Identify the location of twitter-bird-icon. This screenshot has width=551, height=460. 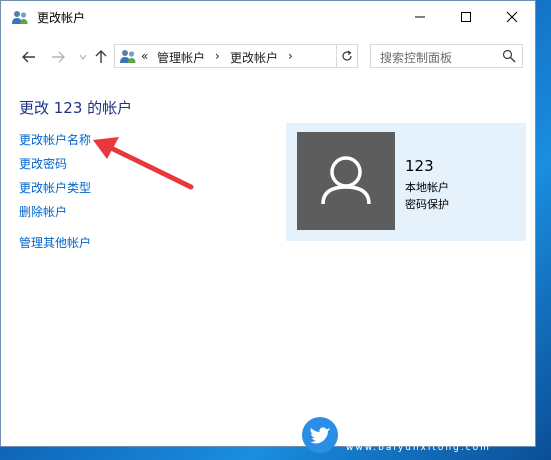
(320, 435).